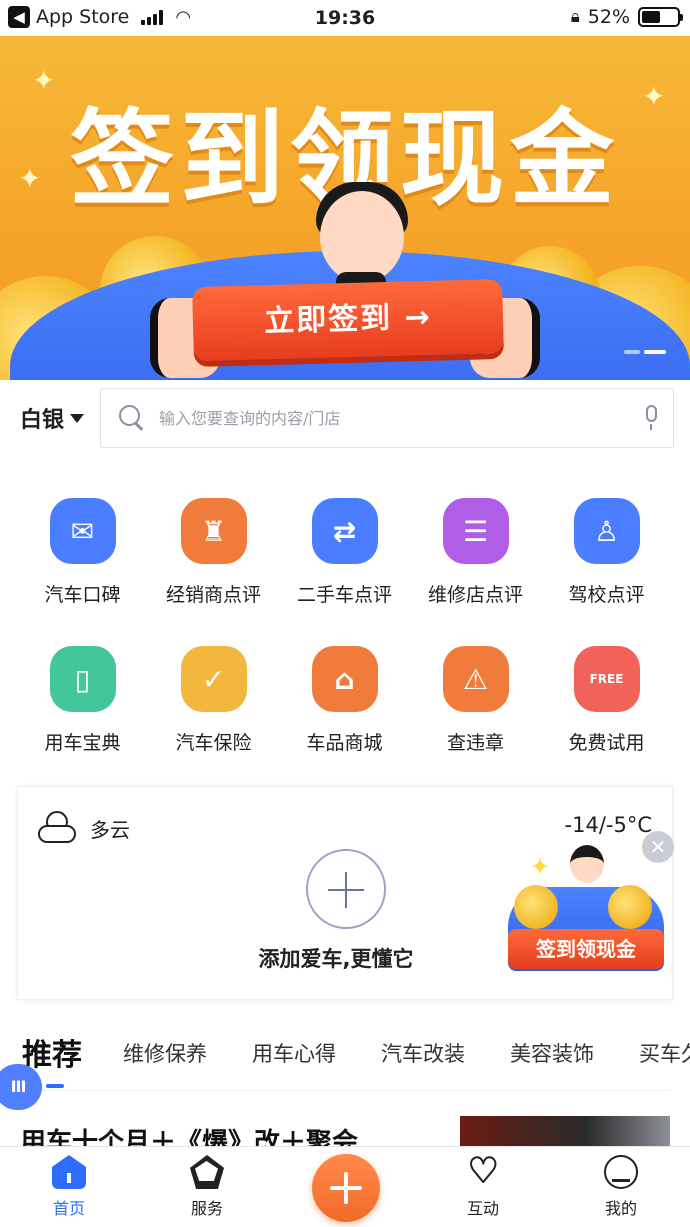  Describe the element at coordinates (608, 17) in the screenshot. I see `battery-percent: 52%` at that location.